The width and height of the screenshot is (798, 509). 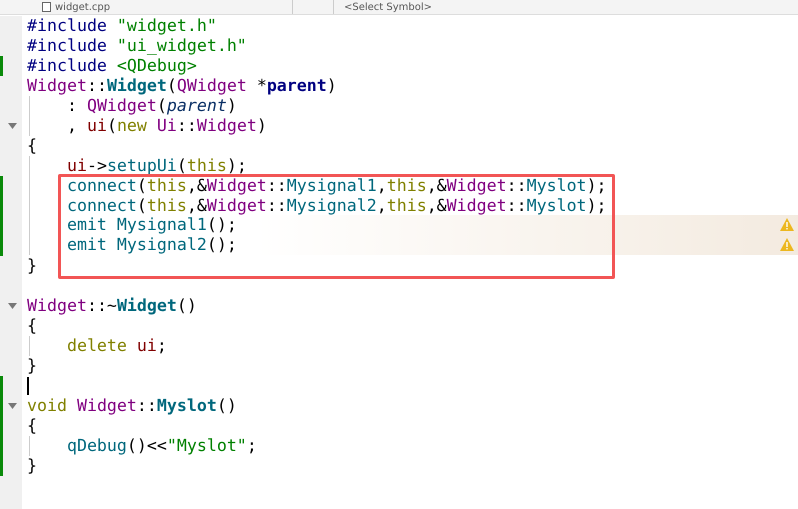 I want to click on string-literal: "Myslot", so click(x=206, y=446).